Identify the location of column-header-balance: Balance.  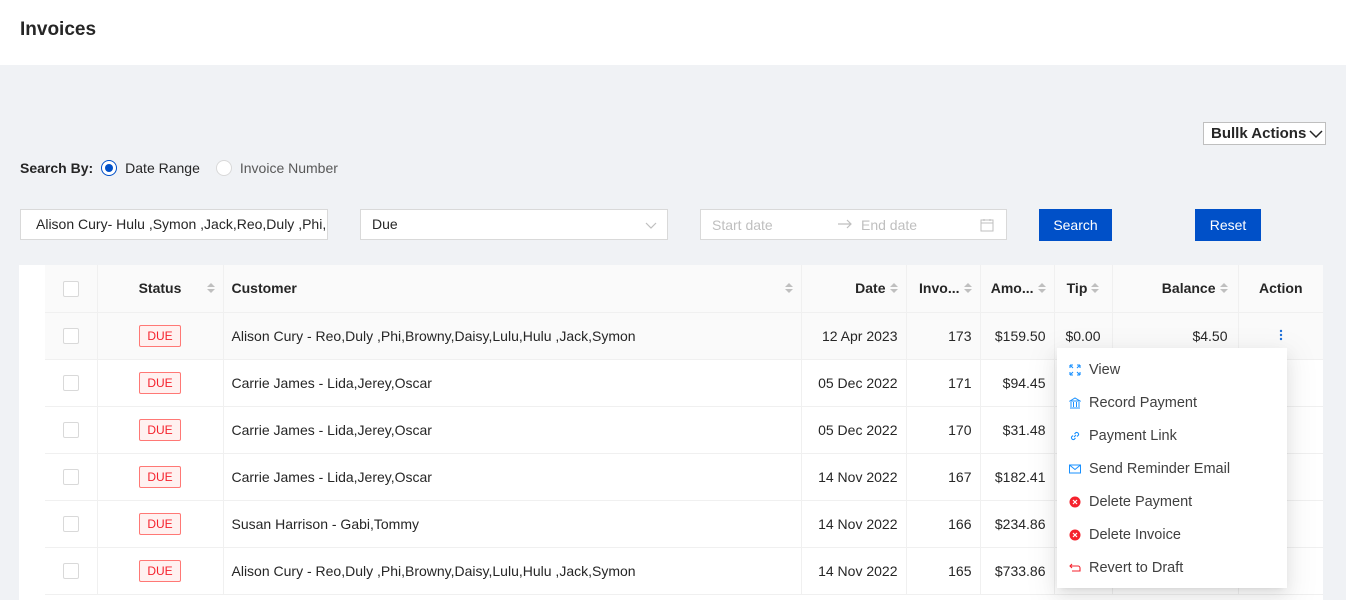
(1175, 289).